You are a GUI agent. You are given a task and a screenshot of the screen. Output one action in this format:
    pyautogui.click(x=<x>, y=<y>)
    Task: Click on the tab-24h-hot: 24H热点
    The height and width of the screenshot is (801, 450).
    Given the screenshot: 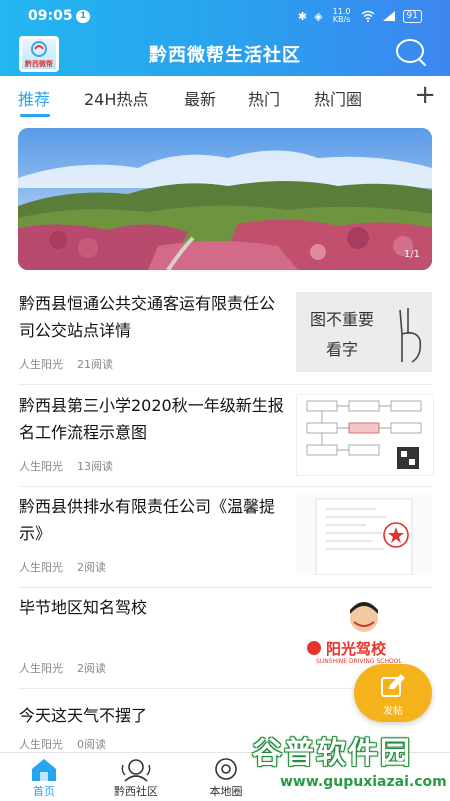 What is the action you would take?
    pyautogui.click(x=116, y=98)
    